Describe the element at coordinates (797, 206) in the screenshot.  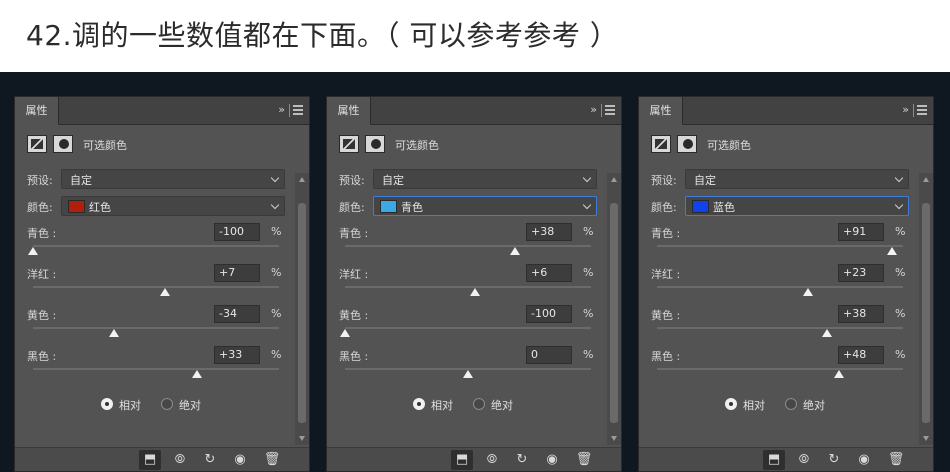
I see `colors-dropdown: 蓝色` at that location.